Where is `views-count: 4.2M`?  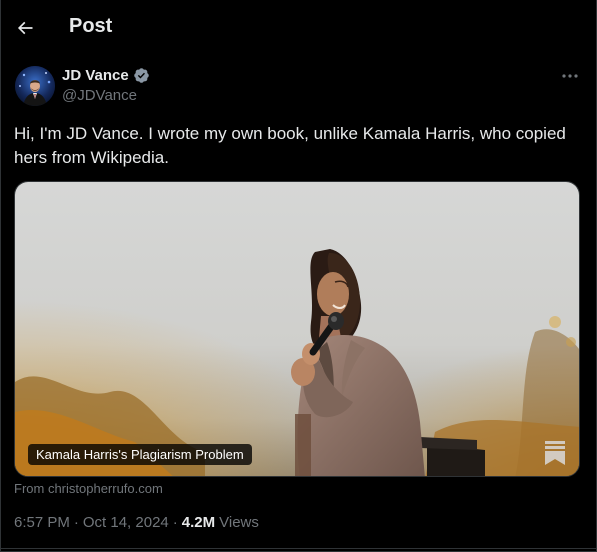
views-count: 4.2M is located at coordinates (198, 522).